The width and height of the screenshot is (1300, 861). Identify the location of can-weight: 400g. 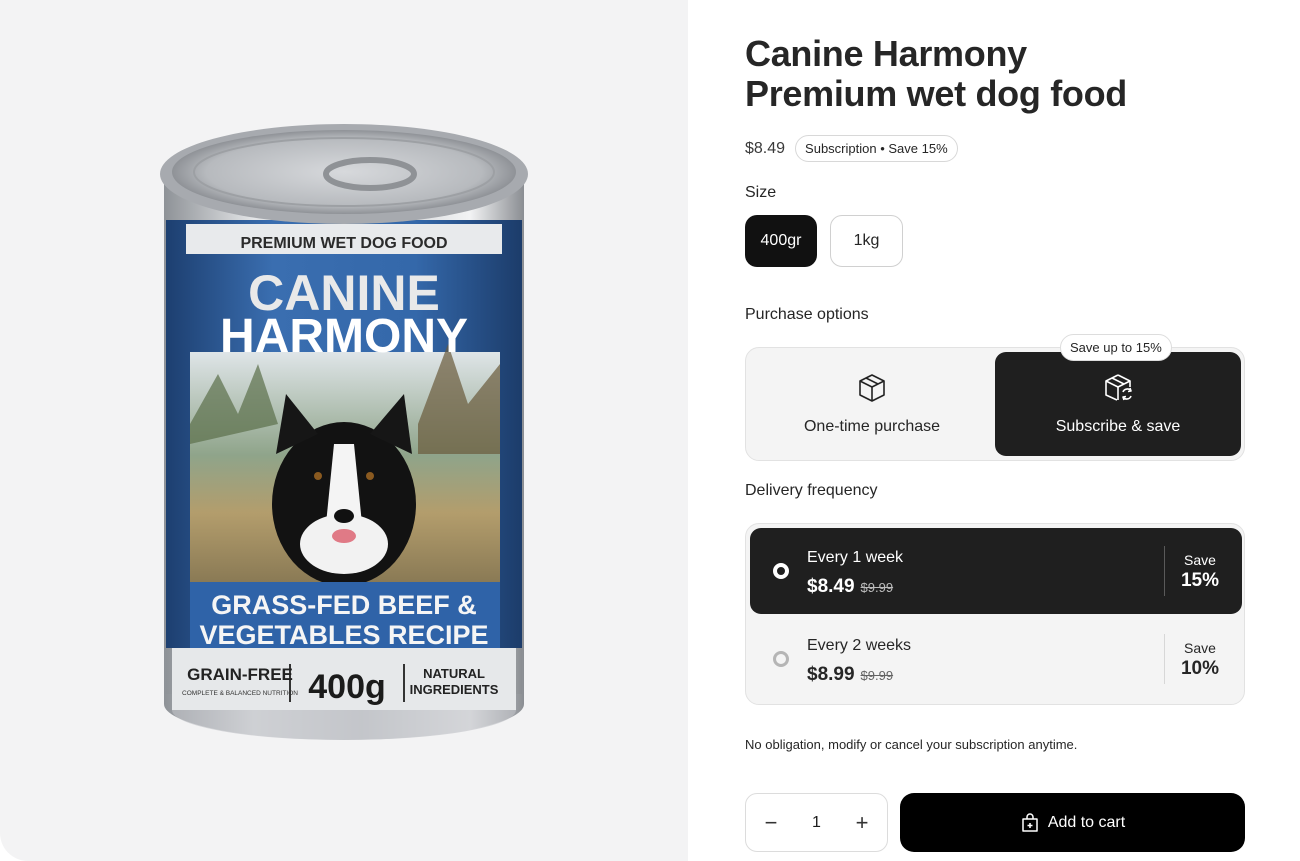
(347, 687).